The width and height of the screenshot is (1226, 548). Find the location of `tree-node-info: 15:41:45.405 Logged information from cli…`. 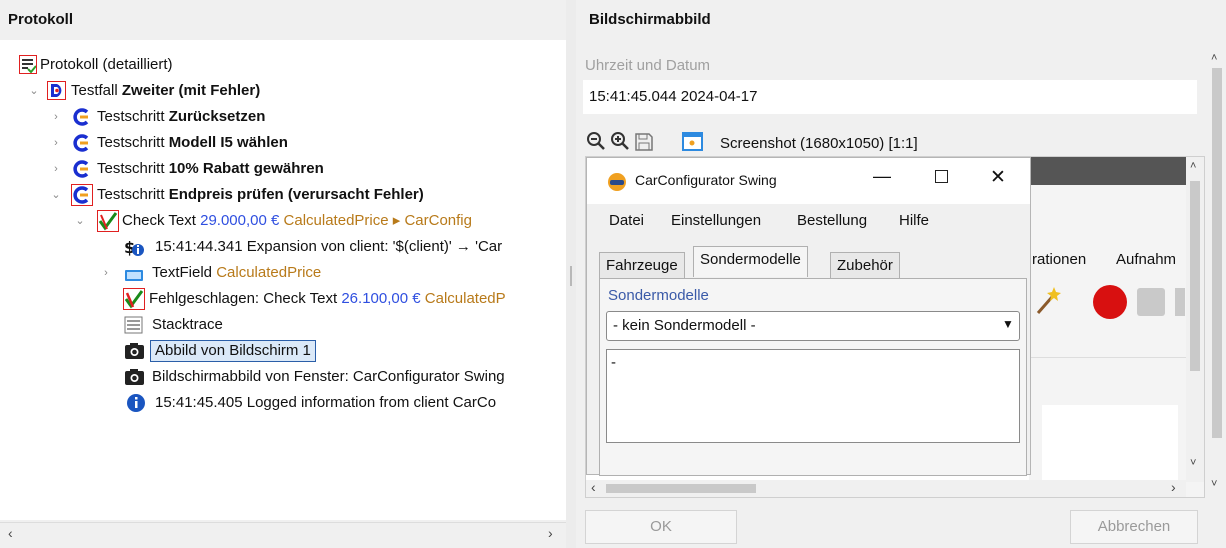

tree-node-info: 15:41:45.405 Logged information from cli… is located at coordinates (283, 403).